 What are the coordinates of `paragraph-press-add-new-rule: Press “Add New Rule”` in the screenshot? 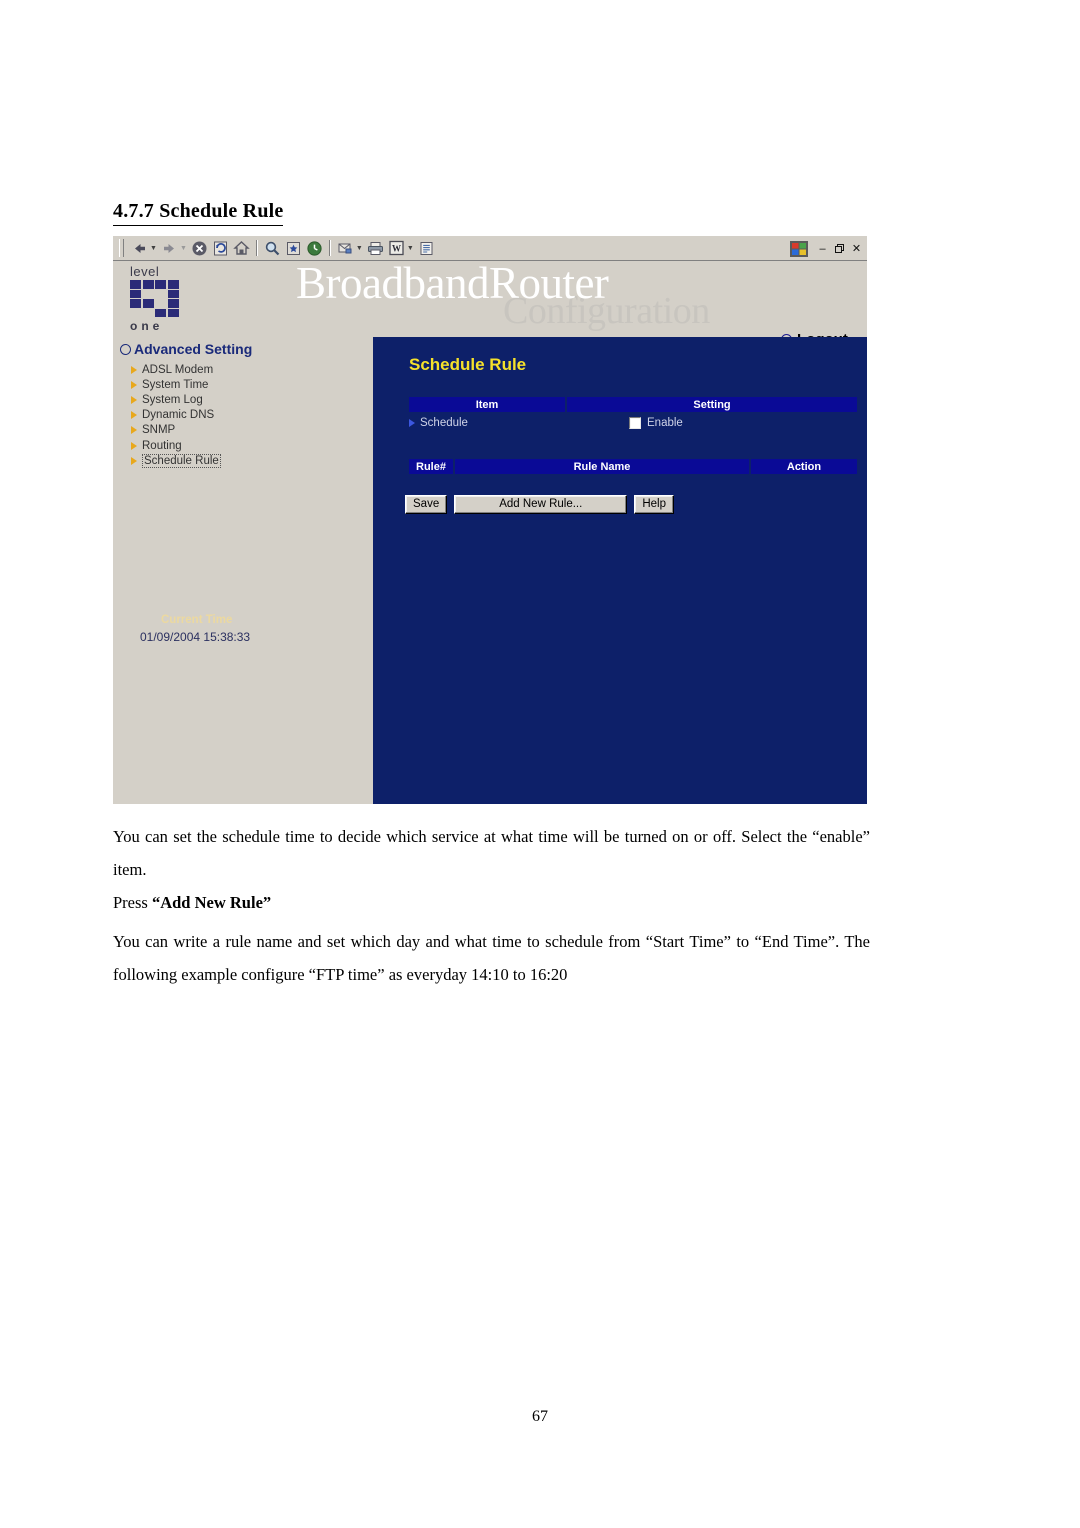 It's located at (491, 902).